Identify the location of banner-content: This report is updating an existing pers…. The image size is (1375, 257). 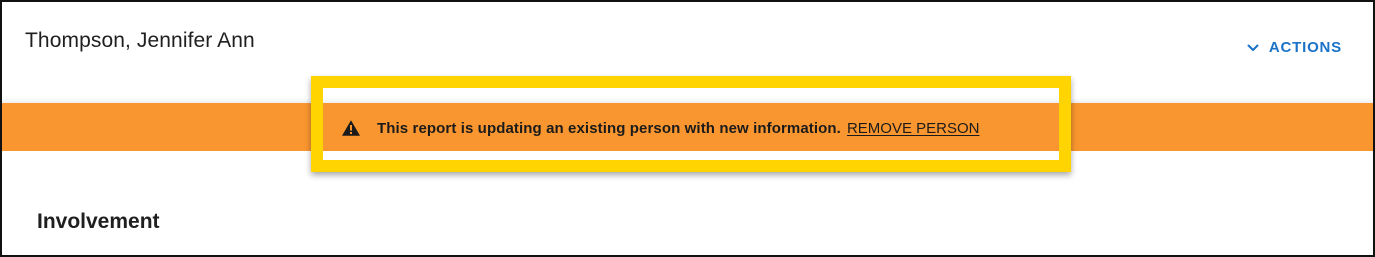
(660, 128).